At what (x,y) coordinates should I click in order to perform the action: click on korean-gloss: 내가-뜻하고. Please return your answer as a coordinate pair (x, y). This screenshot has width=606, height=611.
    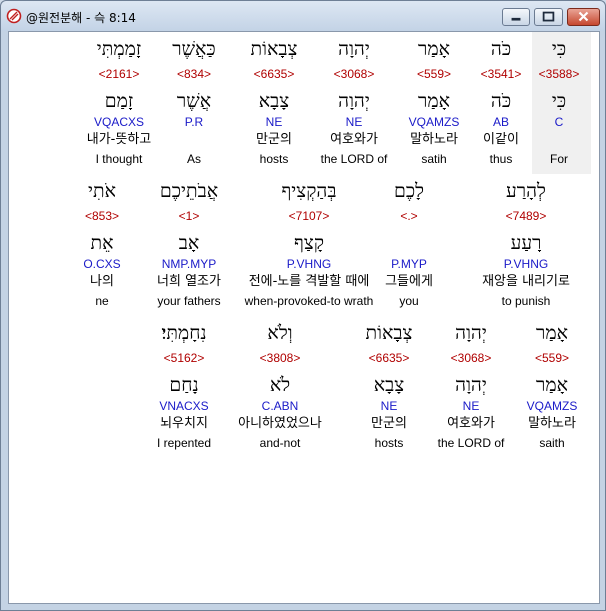
    Looking at the image, I should click on (119, 139).